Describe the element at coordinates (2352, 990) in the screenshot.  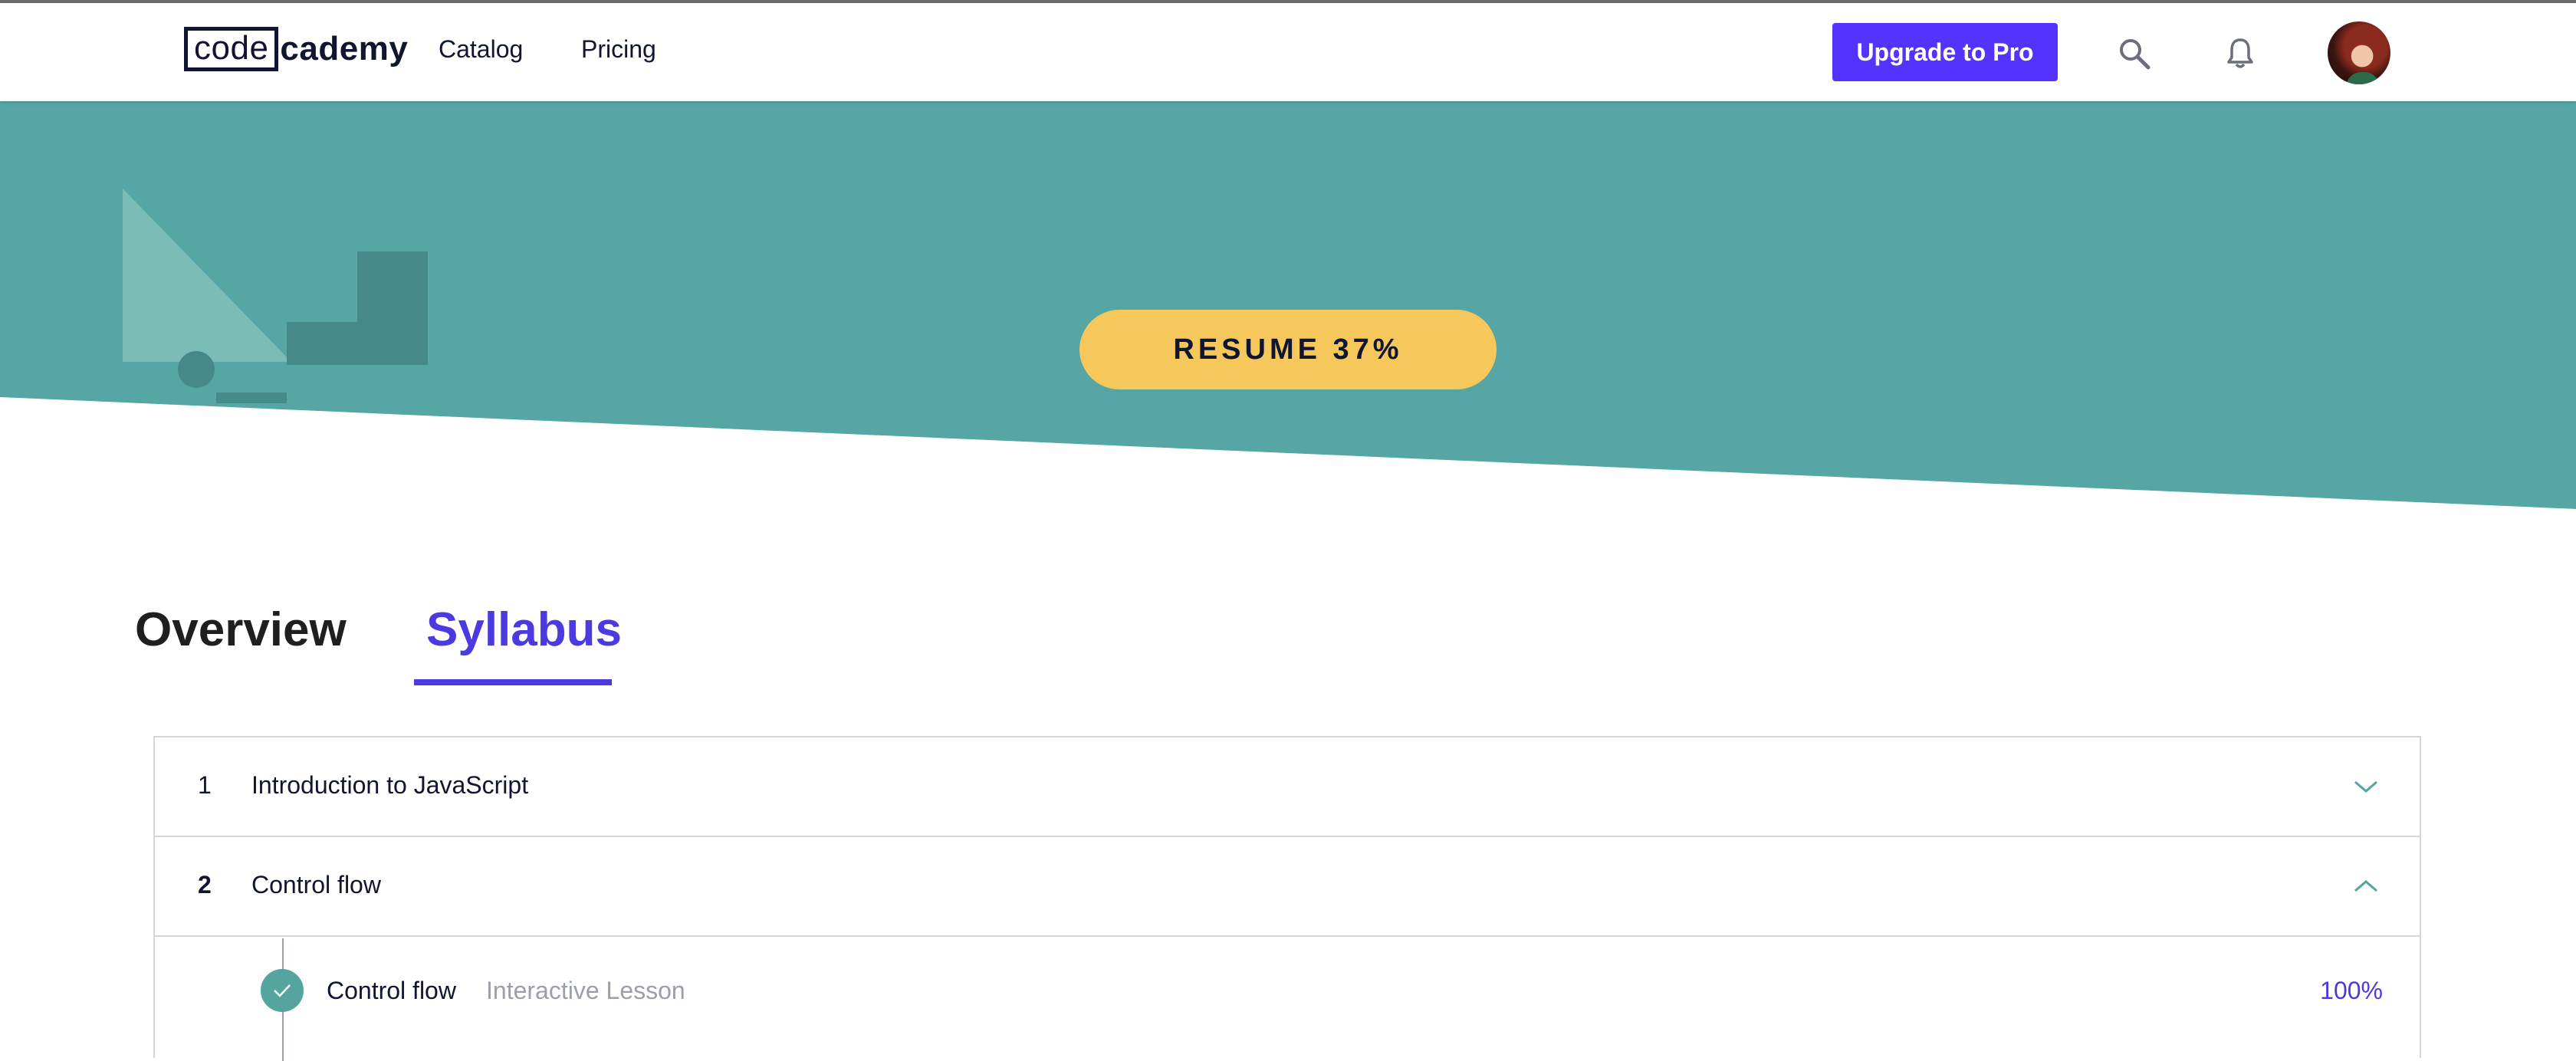
I see `lesson-progress: 100%` at that location.